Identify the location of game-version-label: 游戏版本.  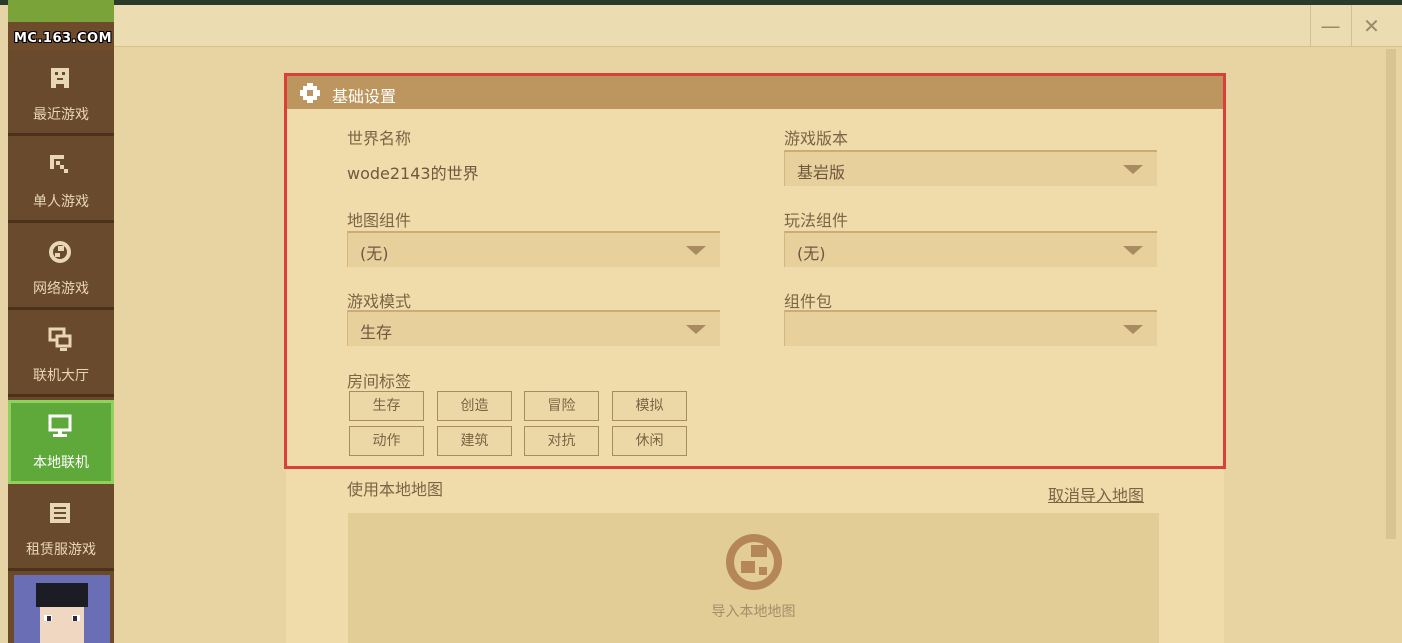
(816, 138).